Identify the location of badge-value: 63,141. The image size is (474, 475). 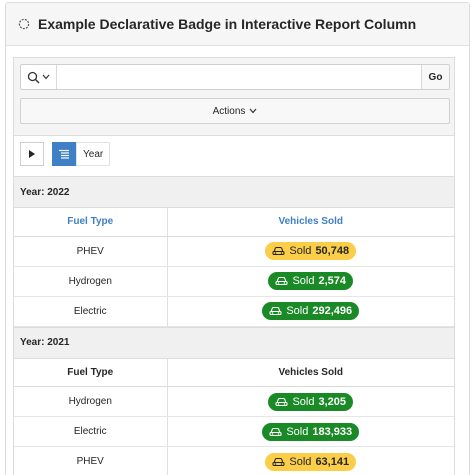
(332, 461).